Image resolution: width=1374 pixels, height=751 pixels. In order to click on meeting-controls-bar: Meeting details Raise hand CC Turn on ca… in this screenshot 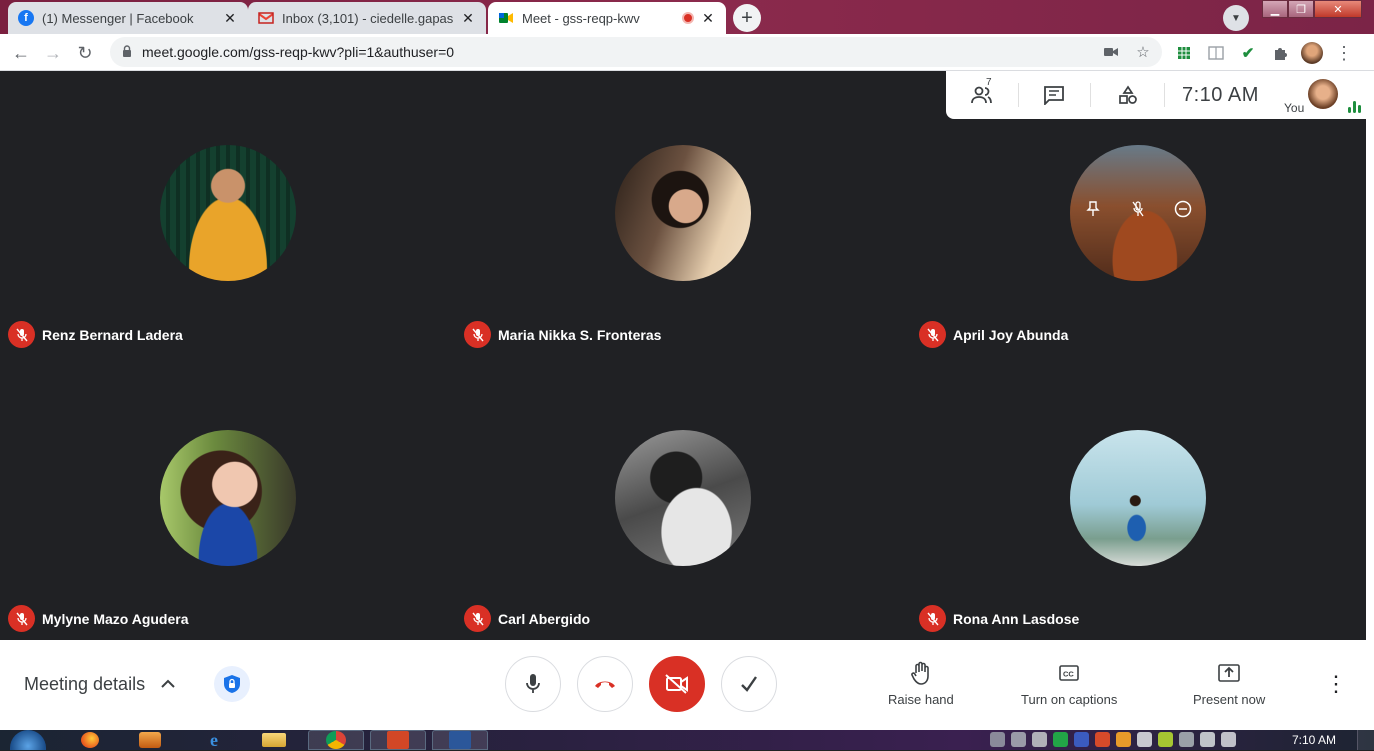, I will do `click(683, 685)`.